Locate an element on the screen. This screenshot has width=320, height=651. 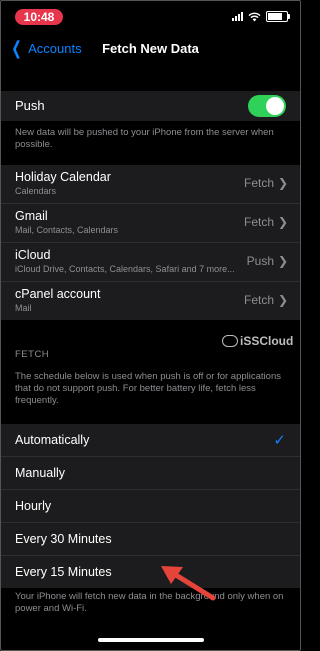
account-name: cPanel account is located at coordinates (58, 294).